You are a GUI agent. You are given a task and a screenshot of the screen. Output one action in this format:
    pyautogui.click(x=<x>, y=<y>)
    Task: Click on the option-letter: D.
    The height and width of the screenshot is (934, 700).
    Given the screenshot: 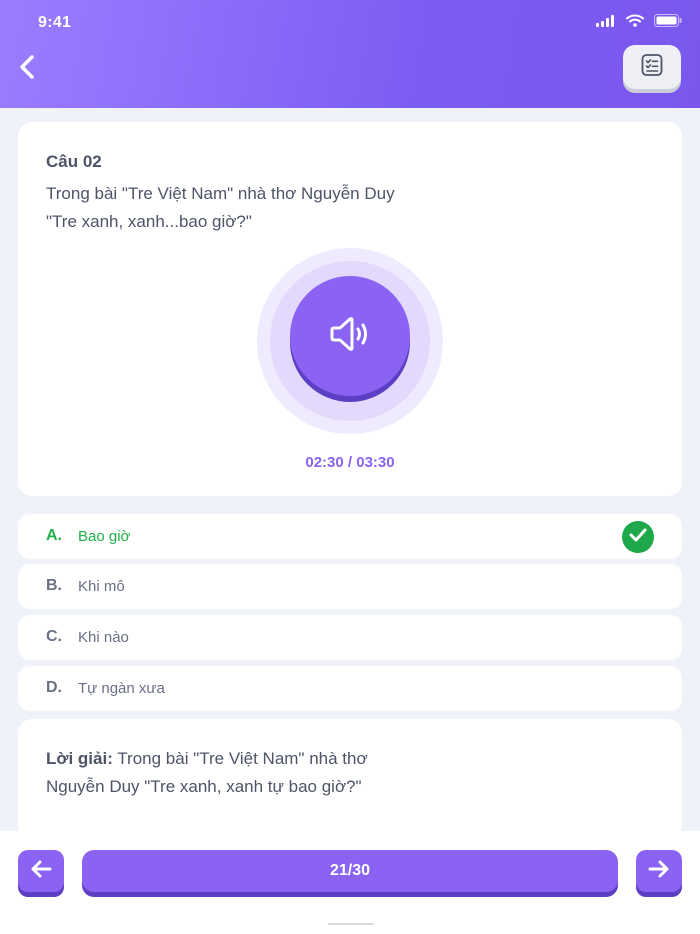 What is the action you would take?
    pyautogui.click(x=54, y=687)
    